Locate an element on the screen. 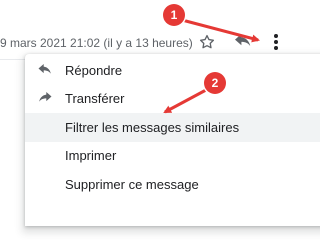  more-vert-icon is located at coordinates (276, 42).